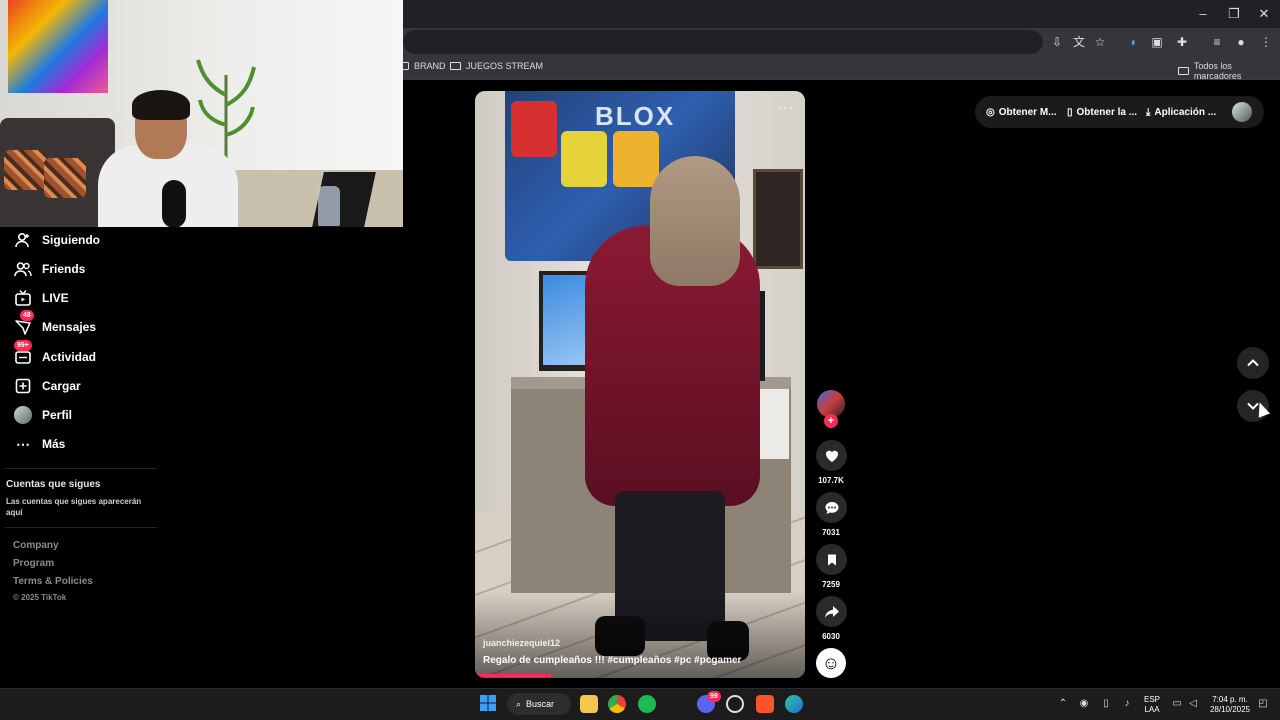  I want to click on obs-icon, so click(735, 704).